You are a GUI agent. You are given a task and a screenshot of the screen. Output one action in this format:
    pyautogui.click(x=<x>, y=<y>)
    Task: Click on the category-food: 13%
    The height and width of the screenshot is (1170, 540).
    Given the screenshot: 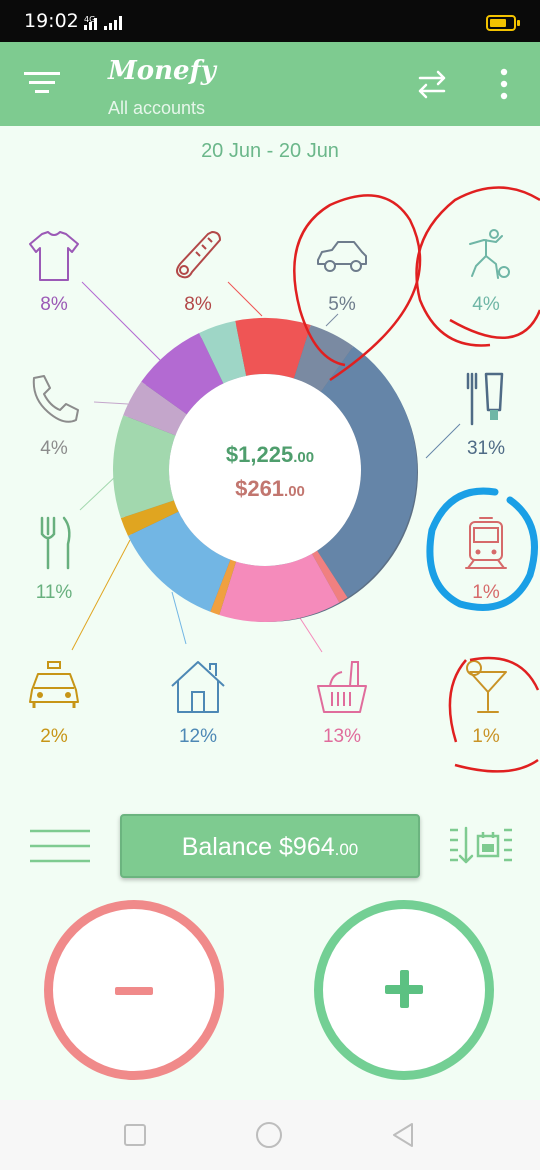 What is the action you would take?
    pyautogui.click(x=342, y=713)
    